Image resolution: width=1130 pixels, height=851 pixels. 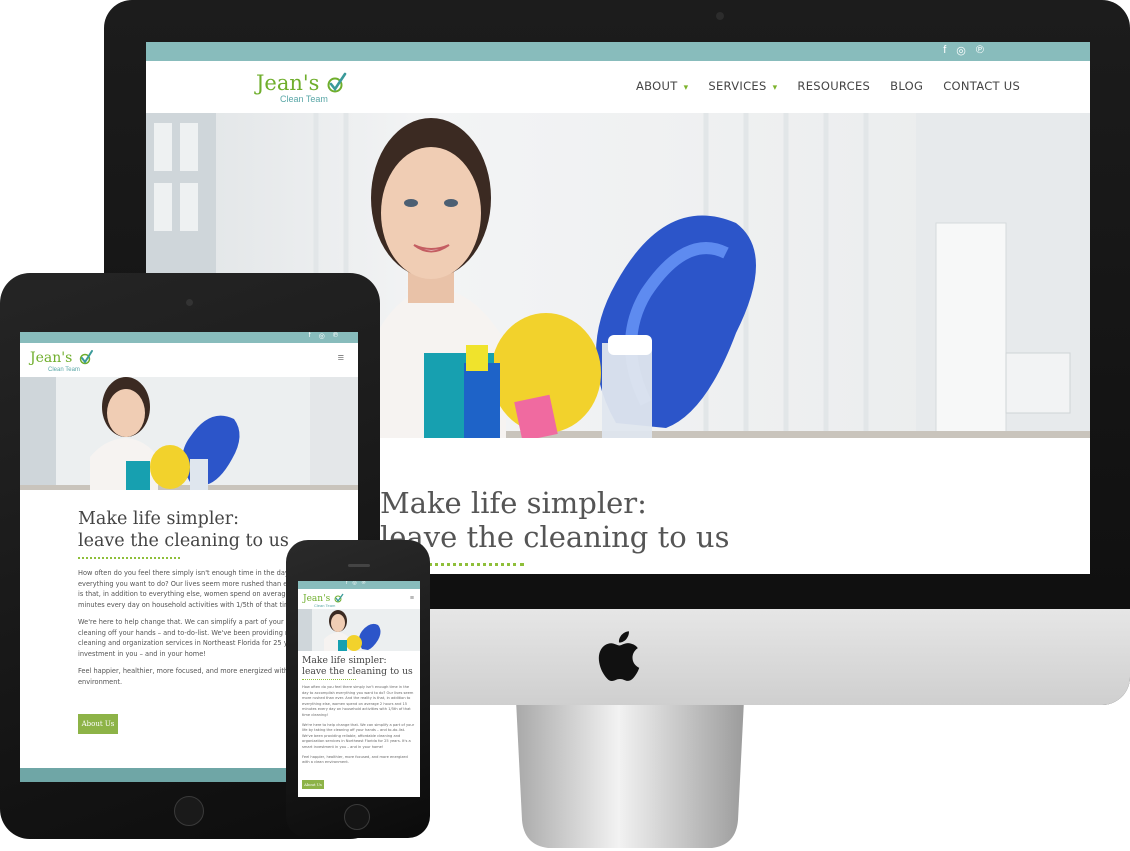 What do you see at coordinates (619, 656) in the screenshot?
I see `apple-logo-icon` at bounding box center [619, 656].